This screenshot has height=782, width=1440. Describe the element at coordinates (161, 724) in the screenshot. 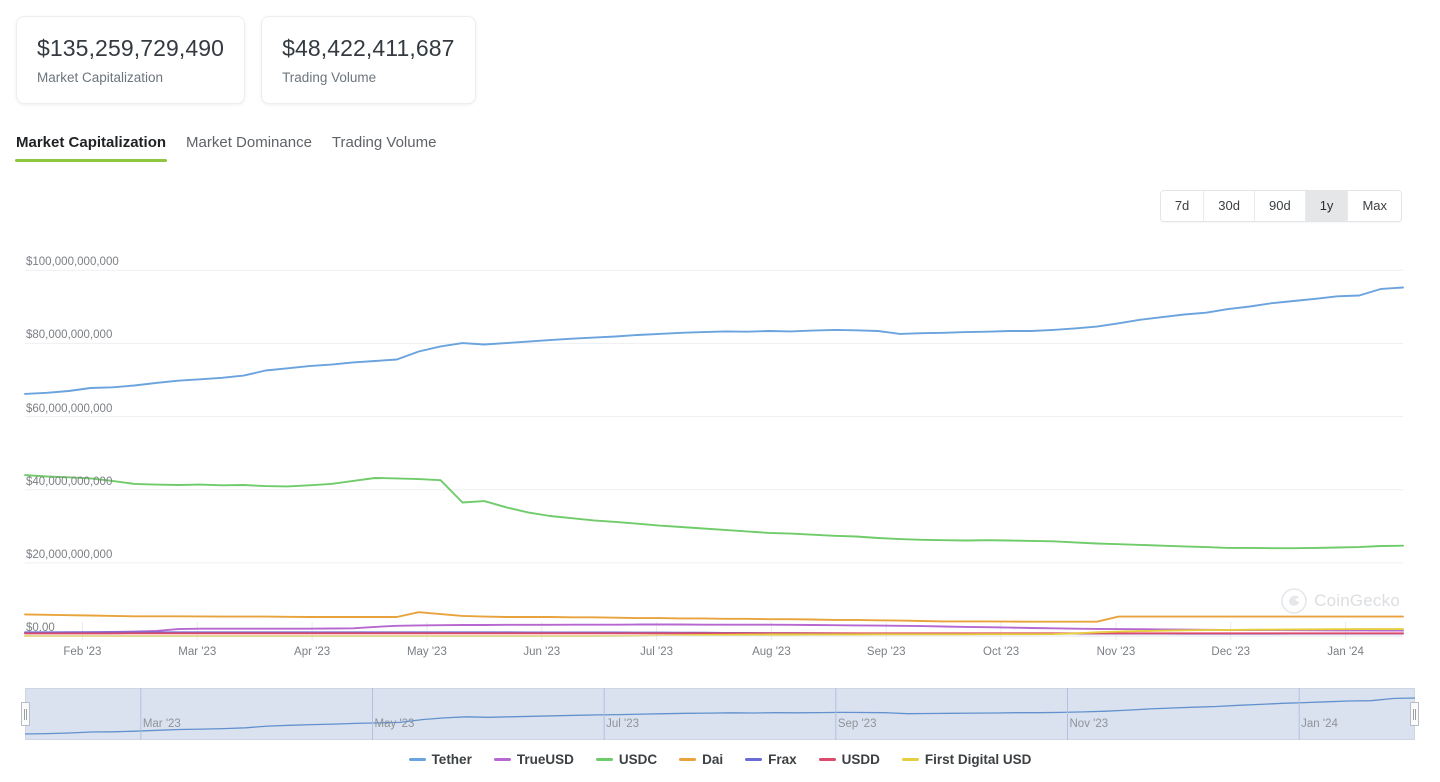

I see `navigator-tick: Mar '23` at that location.